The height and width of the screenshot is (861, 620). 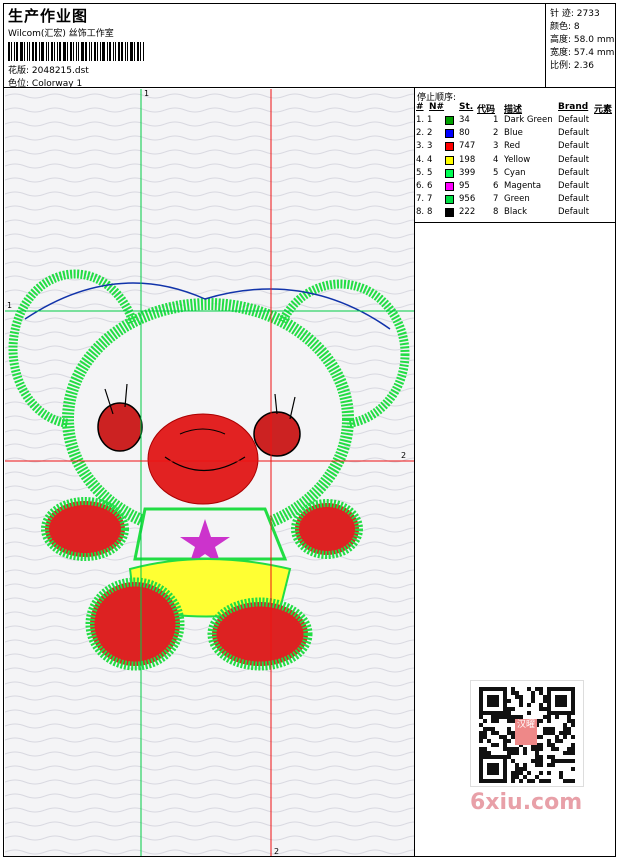 I want to click on row-code: 7, so click(x=496, y=199).